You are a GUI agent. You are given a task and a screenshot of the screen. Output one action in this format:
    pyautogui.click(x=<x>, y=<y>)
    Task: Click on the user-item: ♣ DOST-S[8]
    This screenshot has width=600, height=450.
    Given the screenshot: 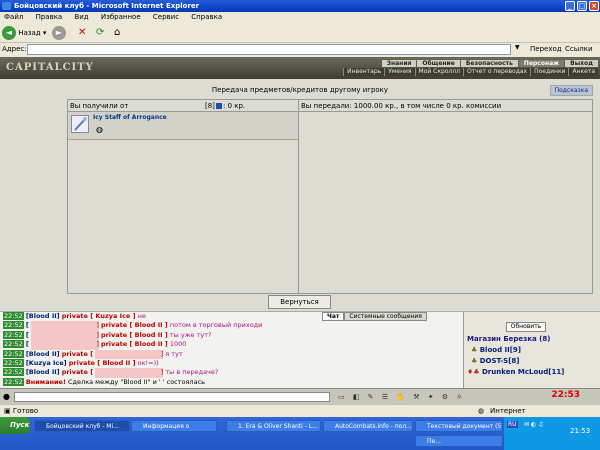 What is the action you would take?
    pyautogui.click(x=495, y=361)
    